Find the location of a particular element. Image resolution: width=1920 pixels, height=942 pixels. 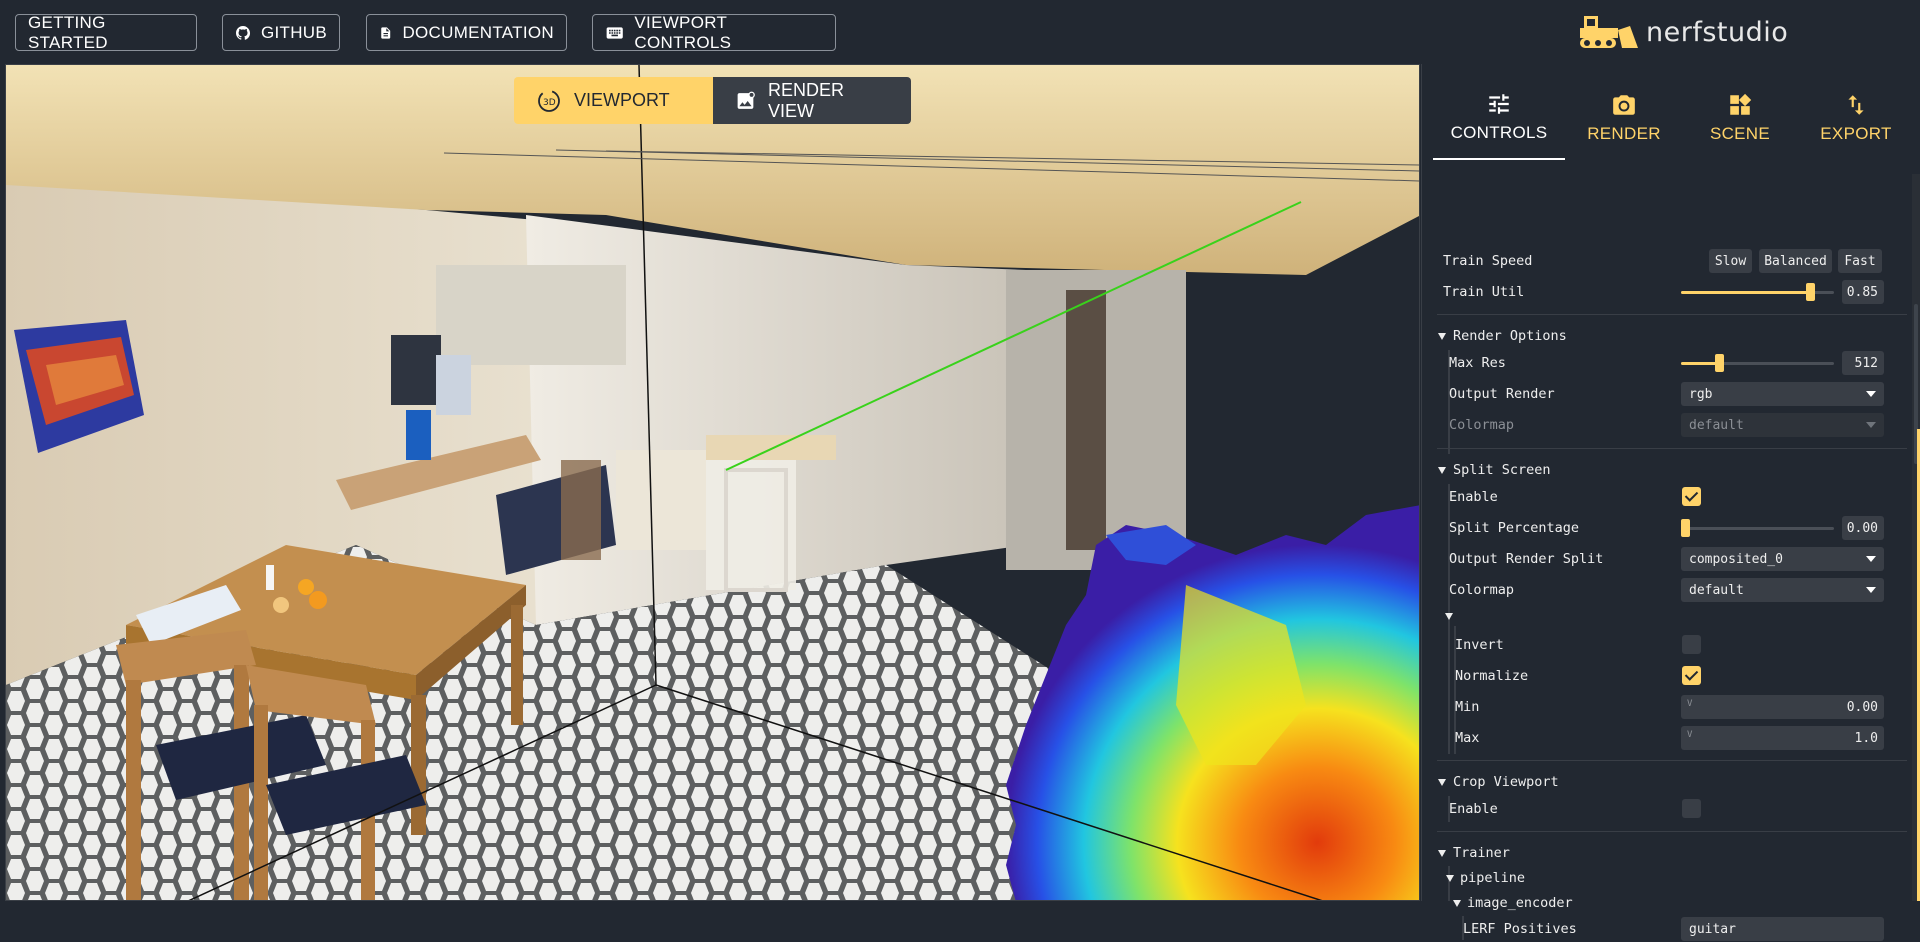

lerf-positives-row: LERF Positives guitar is located at coordinates (1667, 929).